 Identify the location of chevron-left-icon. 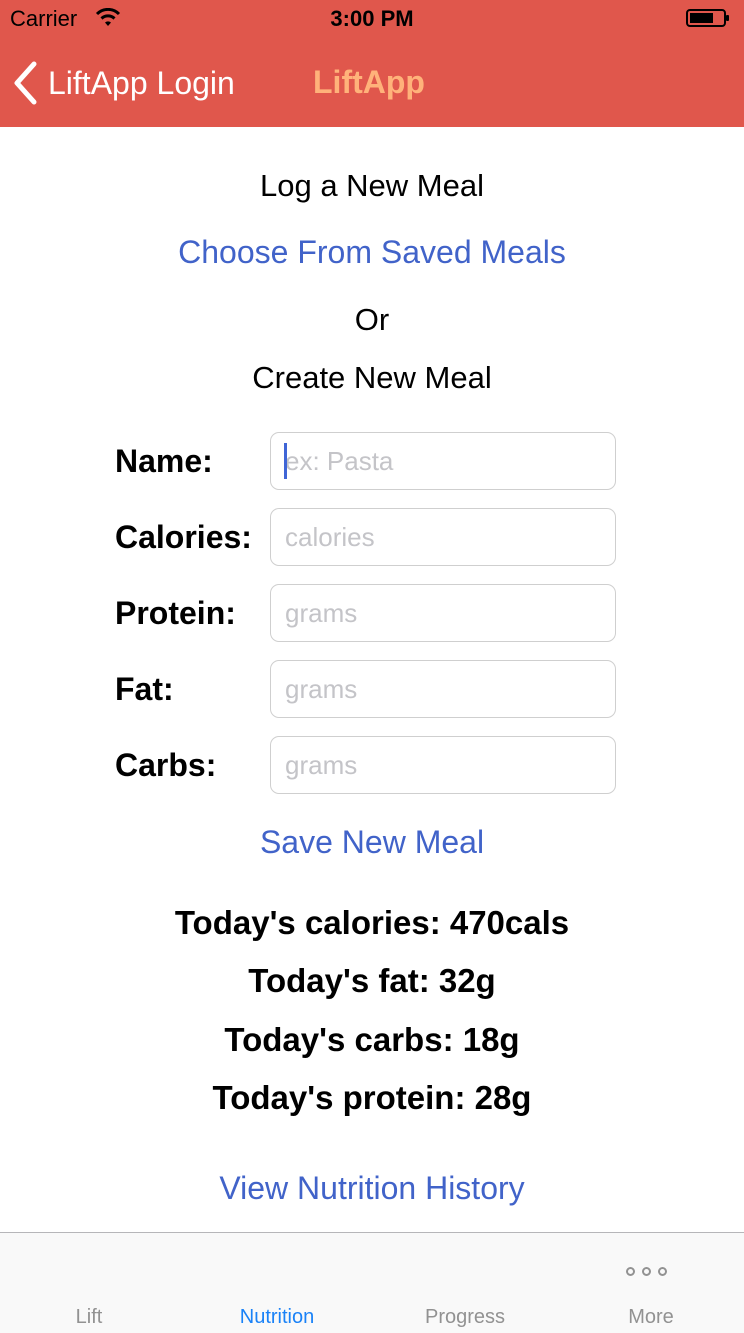
(25, 83).